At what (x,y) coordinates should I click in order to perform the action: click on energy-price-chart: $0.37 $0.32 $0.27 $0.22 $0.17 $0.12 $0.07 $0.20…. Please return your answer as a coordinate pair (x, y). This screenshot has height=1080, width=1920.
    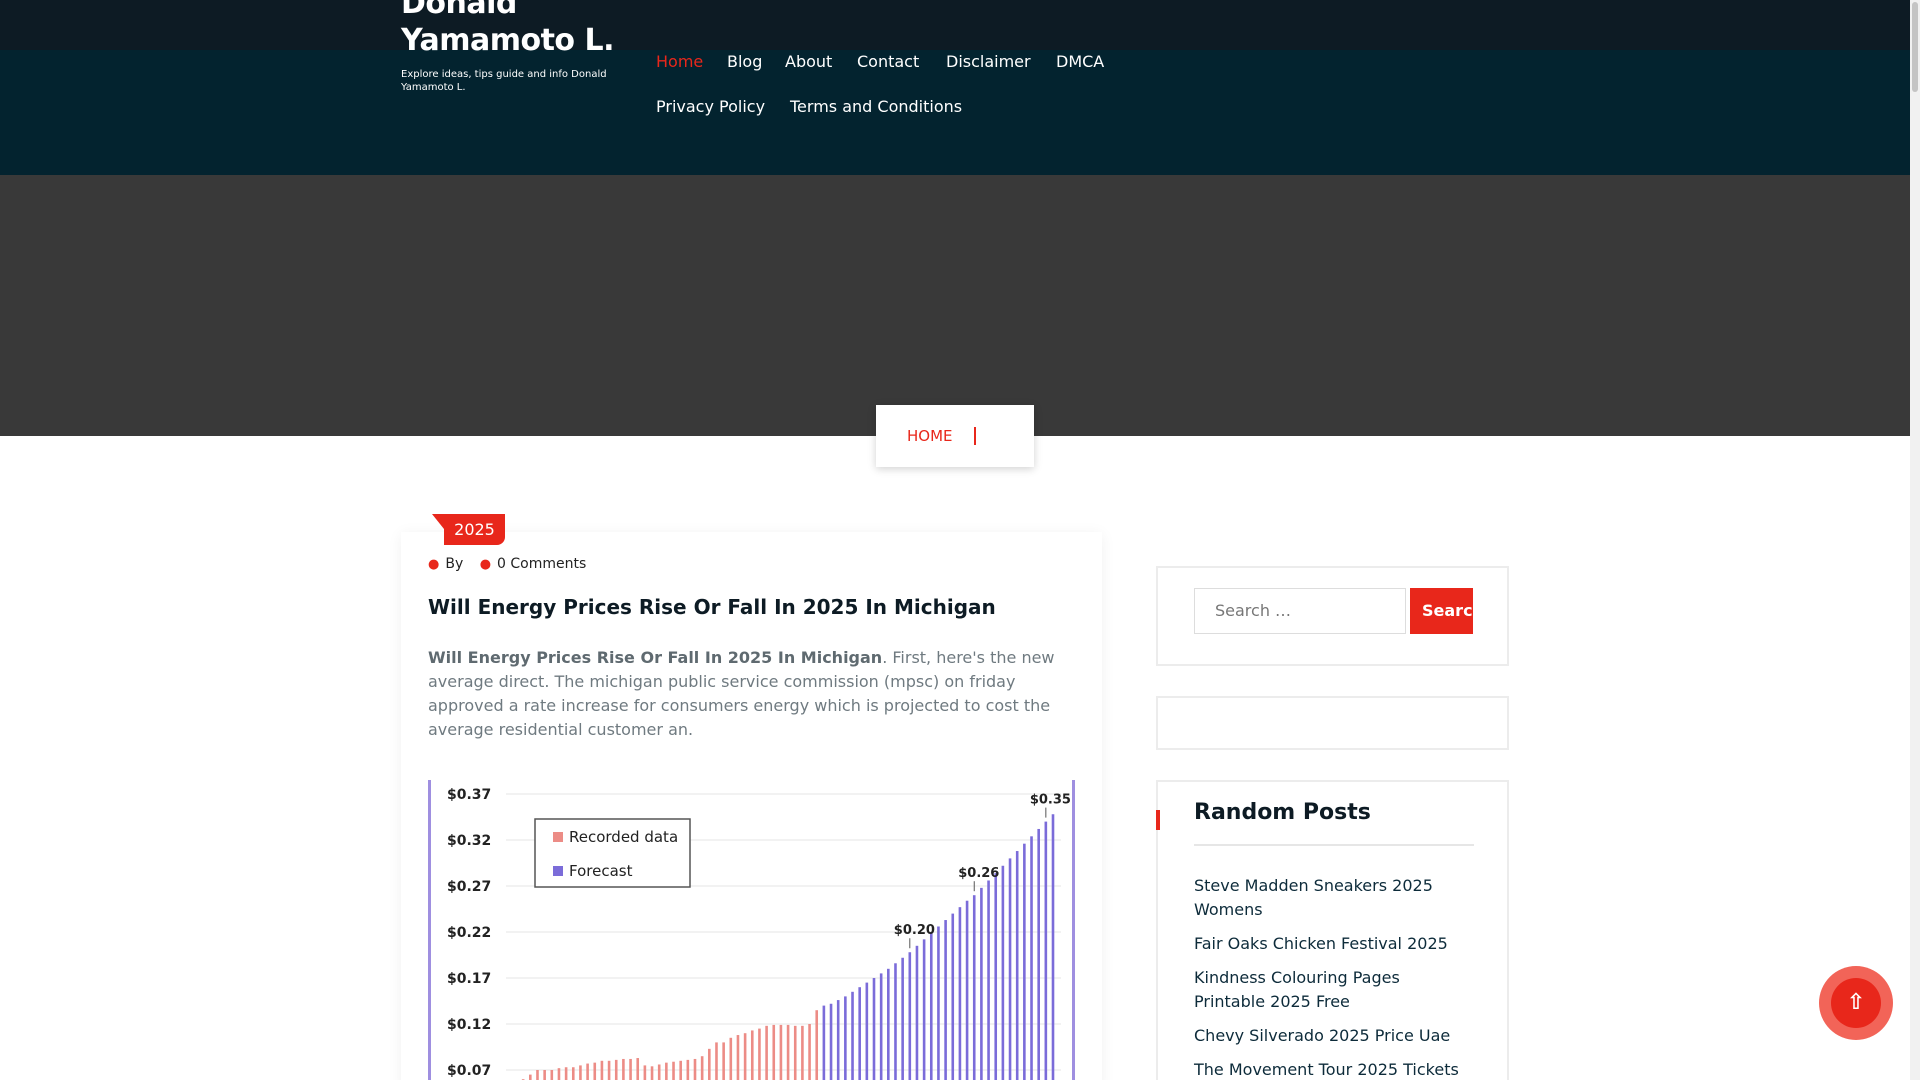
    Looking at the image, I should click on (759, 933).